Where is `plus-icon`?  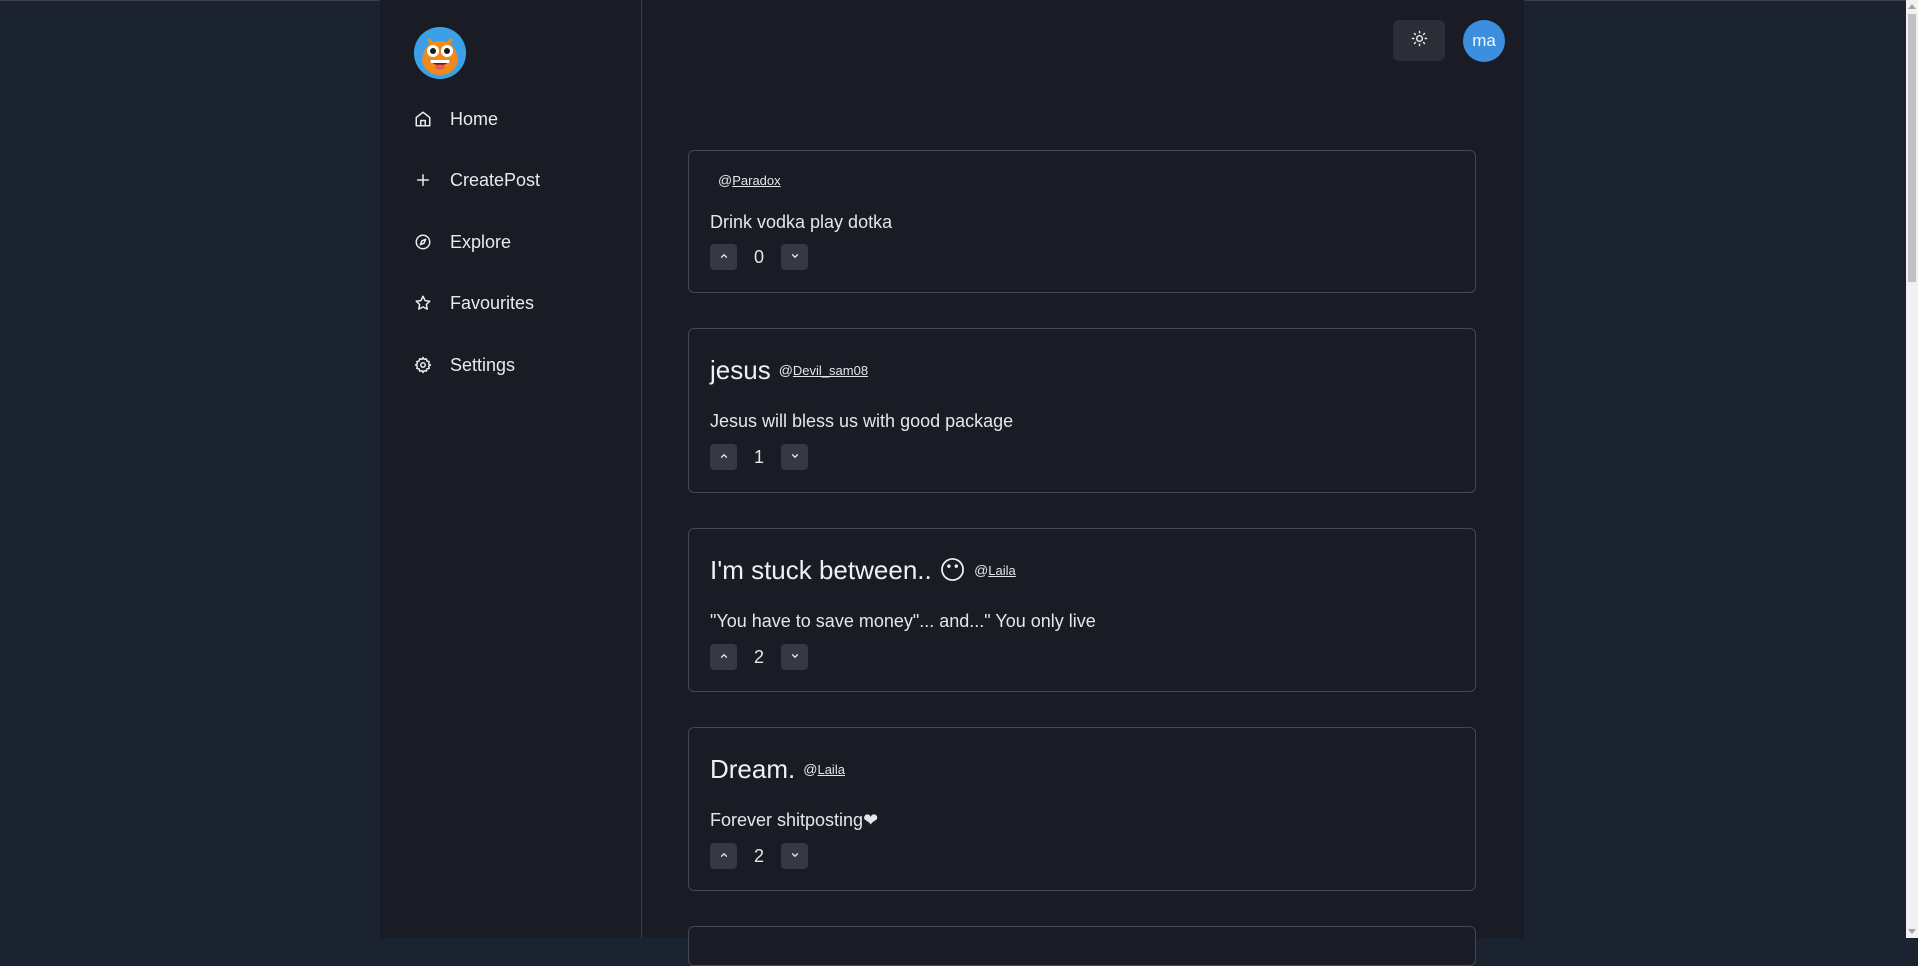 plus-icon is located at coordinates (423, 180).